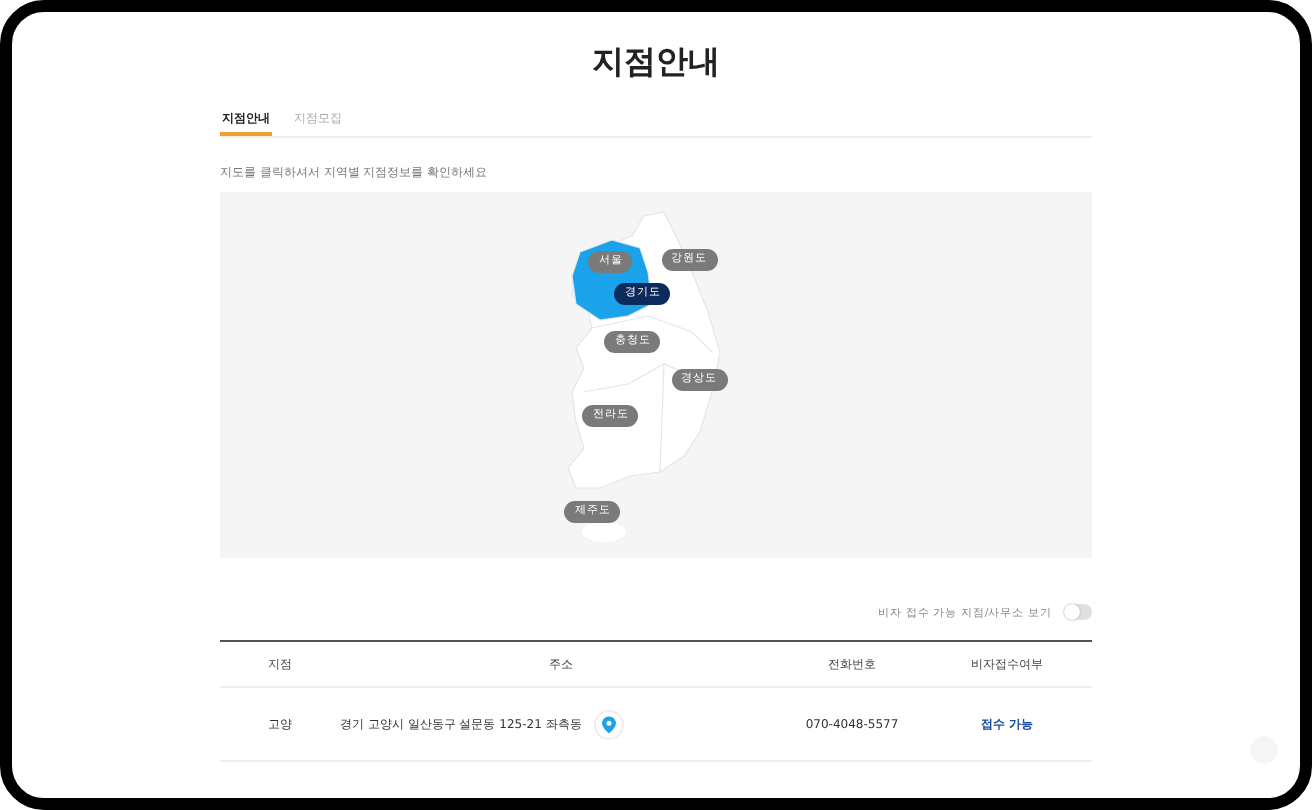  Describe the element at coordinates (1078, 612) in the screenshot. I see `toggle-switch` at that location.